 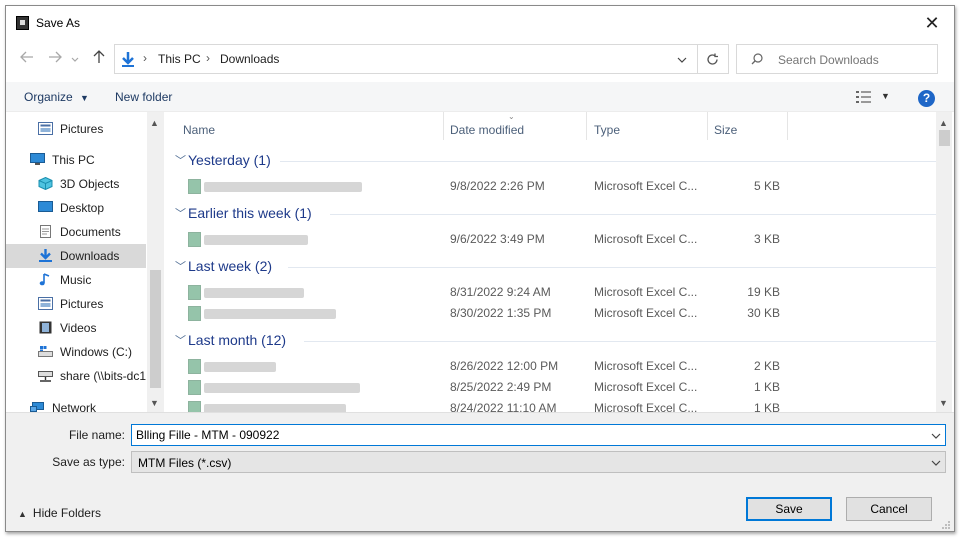 I want to click on file-date: 8/25/2022 2:49 PM, so click(x=501, y=387).